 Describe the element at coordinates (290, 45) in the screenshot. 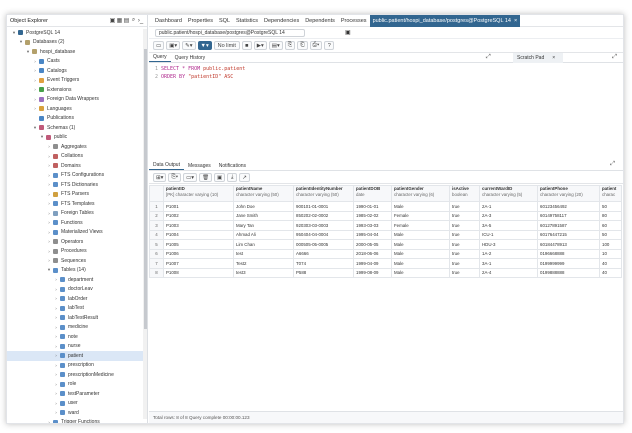

I see `commit-icon: ⎘` at that location.